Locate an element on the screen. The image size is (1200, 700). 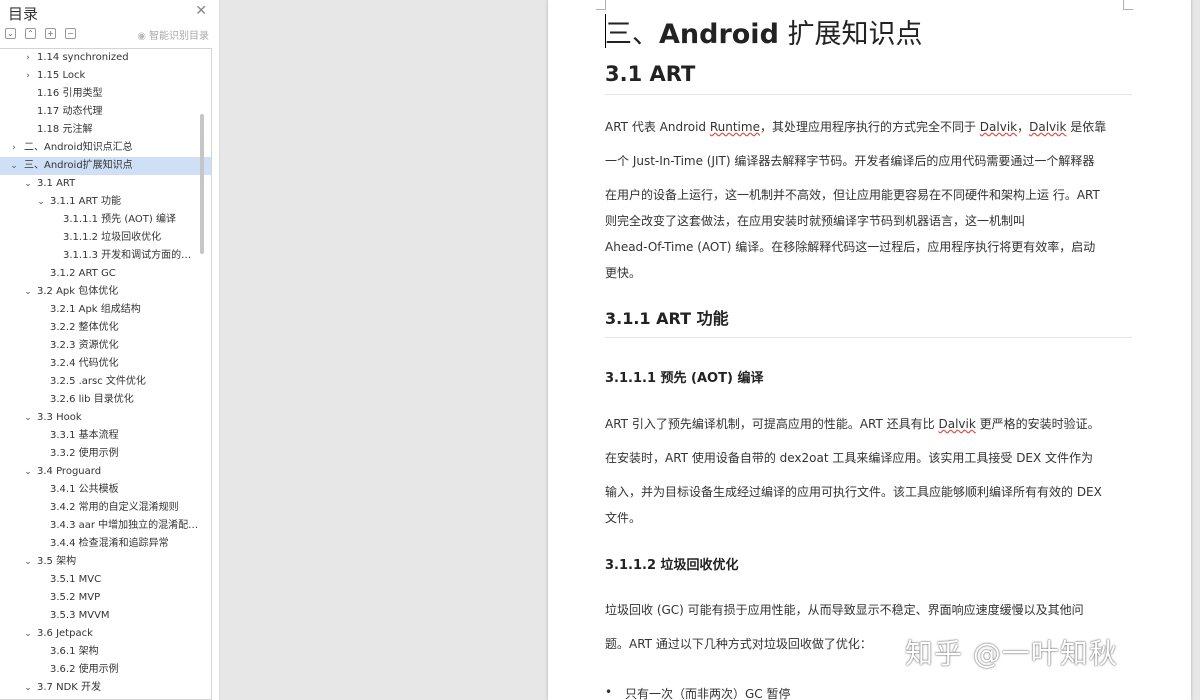
heading-4-gc: 3.1.1.2 垃圾回收优化 is located at coordinates (672, 565).